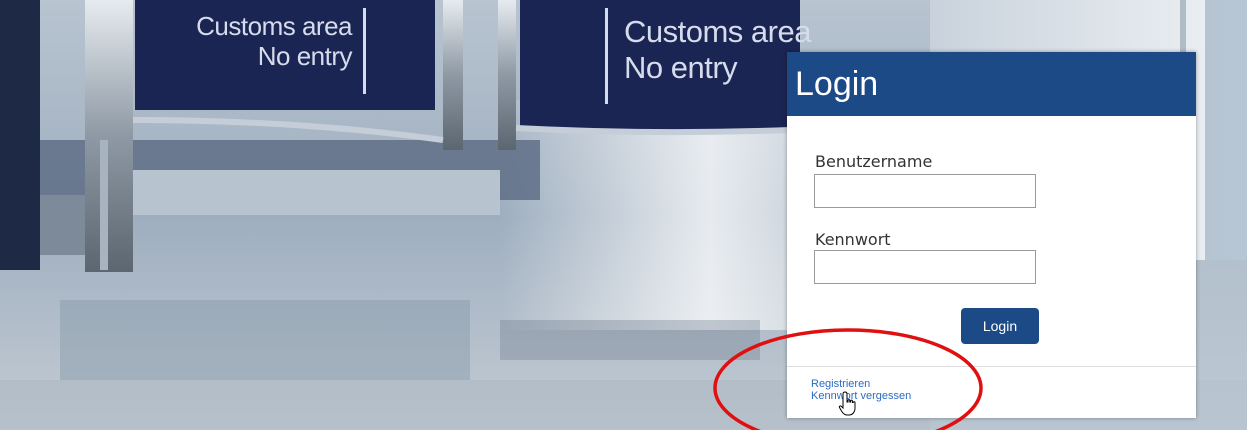  I want to click on login-title: Login, so click(991, 84).